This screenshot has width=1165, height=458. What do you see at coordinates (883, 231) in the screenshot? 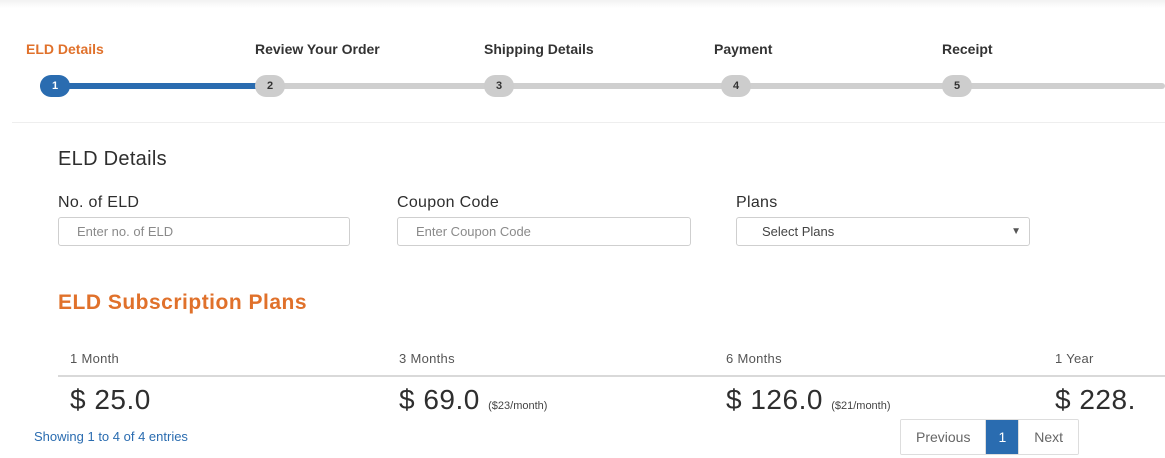
I see `plans-select: Select Plans ▼` at bounding box center [883, 231].